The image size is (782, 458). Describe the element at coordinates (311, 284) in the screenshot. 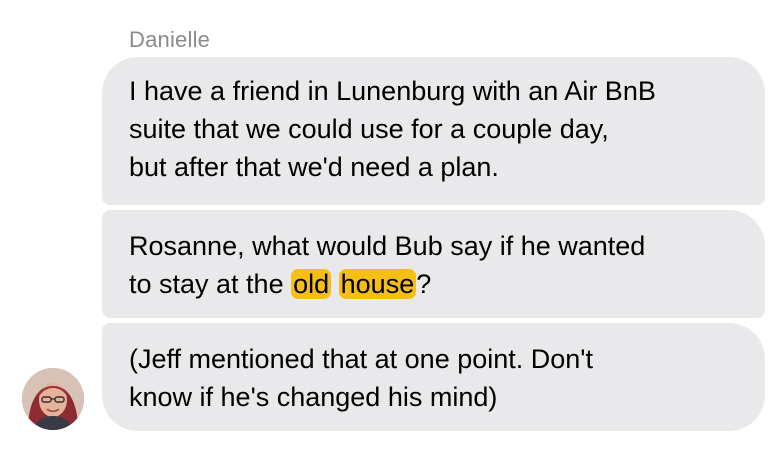

I see `search-highlight: old` at that location.